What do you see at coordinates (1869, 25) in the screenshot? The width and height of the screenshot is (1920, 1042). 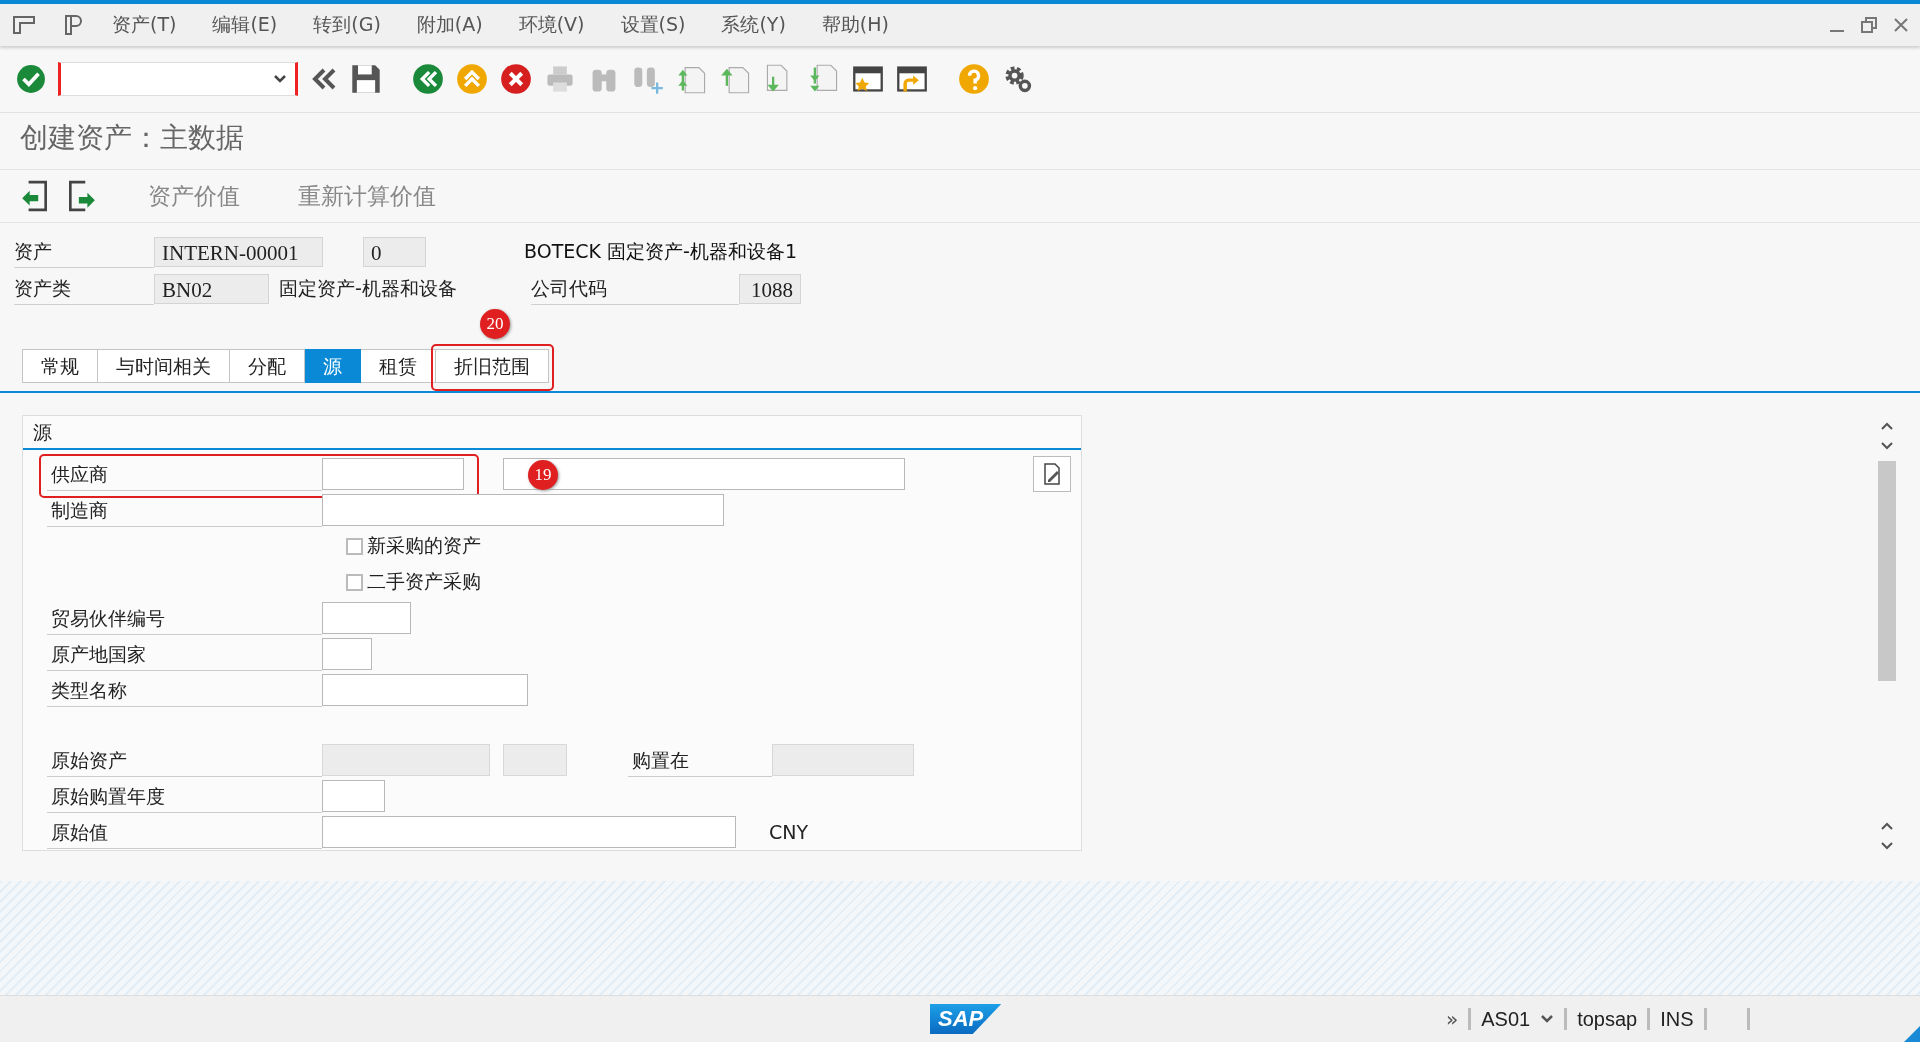 I see `restore-icon` at bounding box center [1869, 25].